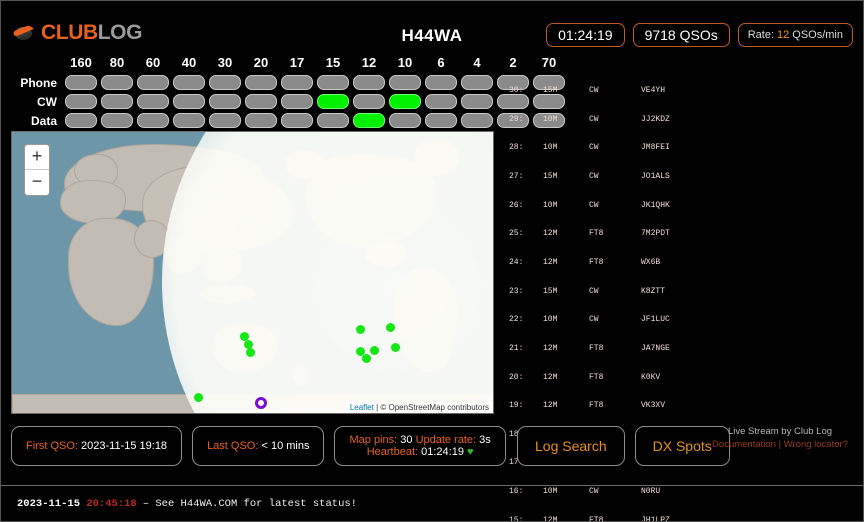 Image resolution: width=864 pixels, height=522 pixels. I want to click on map-pins-label: Map pins:, so click(373, 440).